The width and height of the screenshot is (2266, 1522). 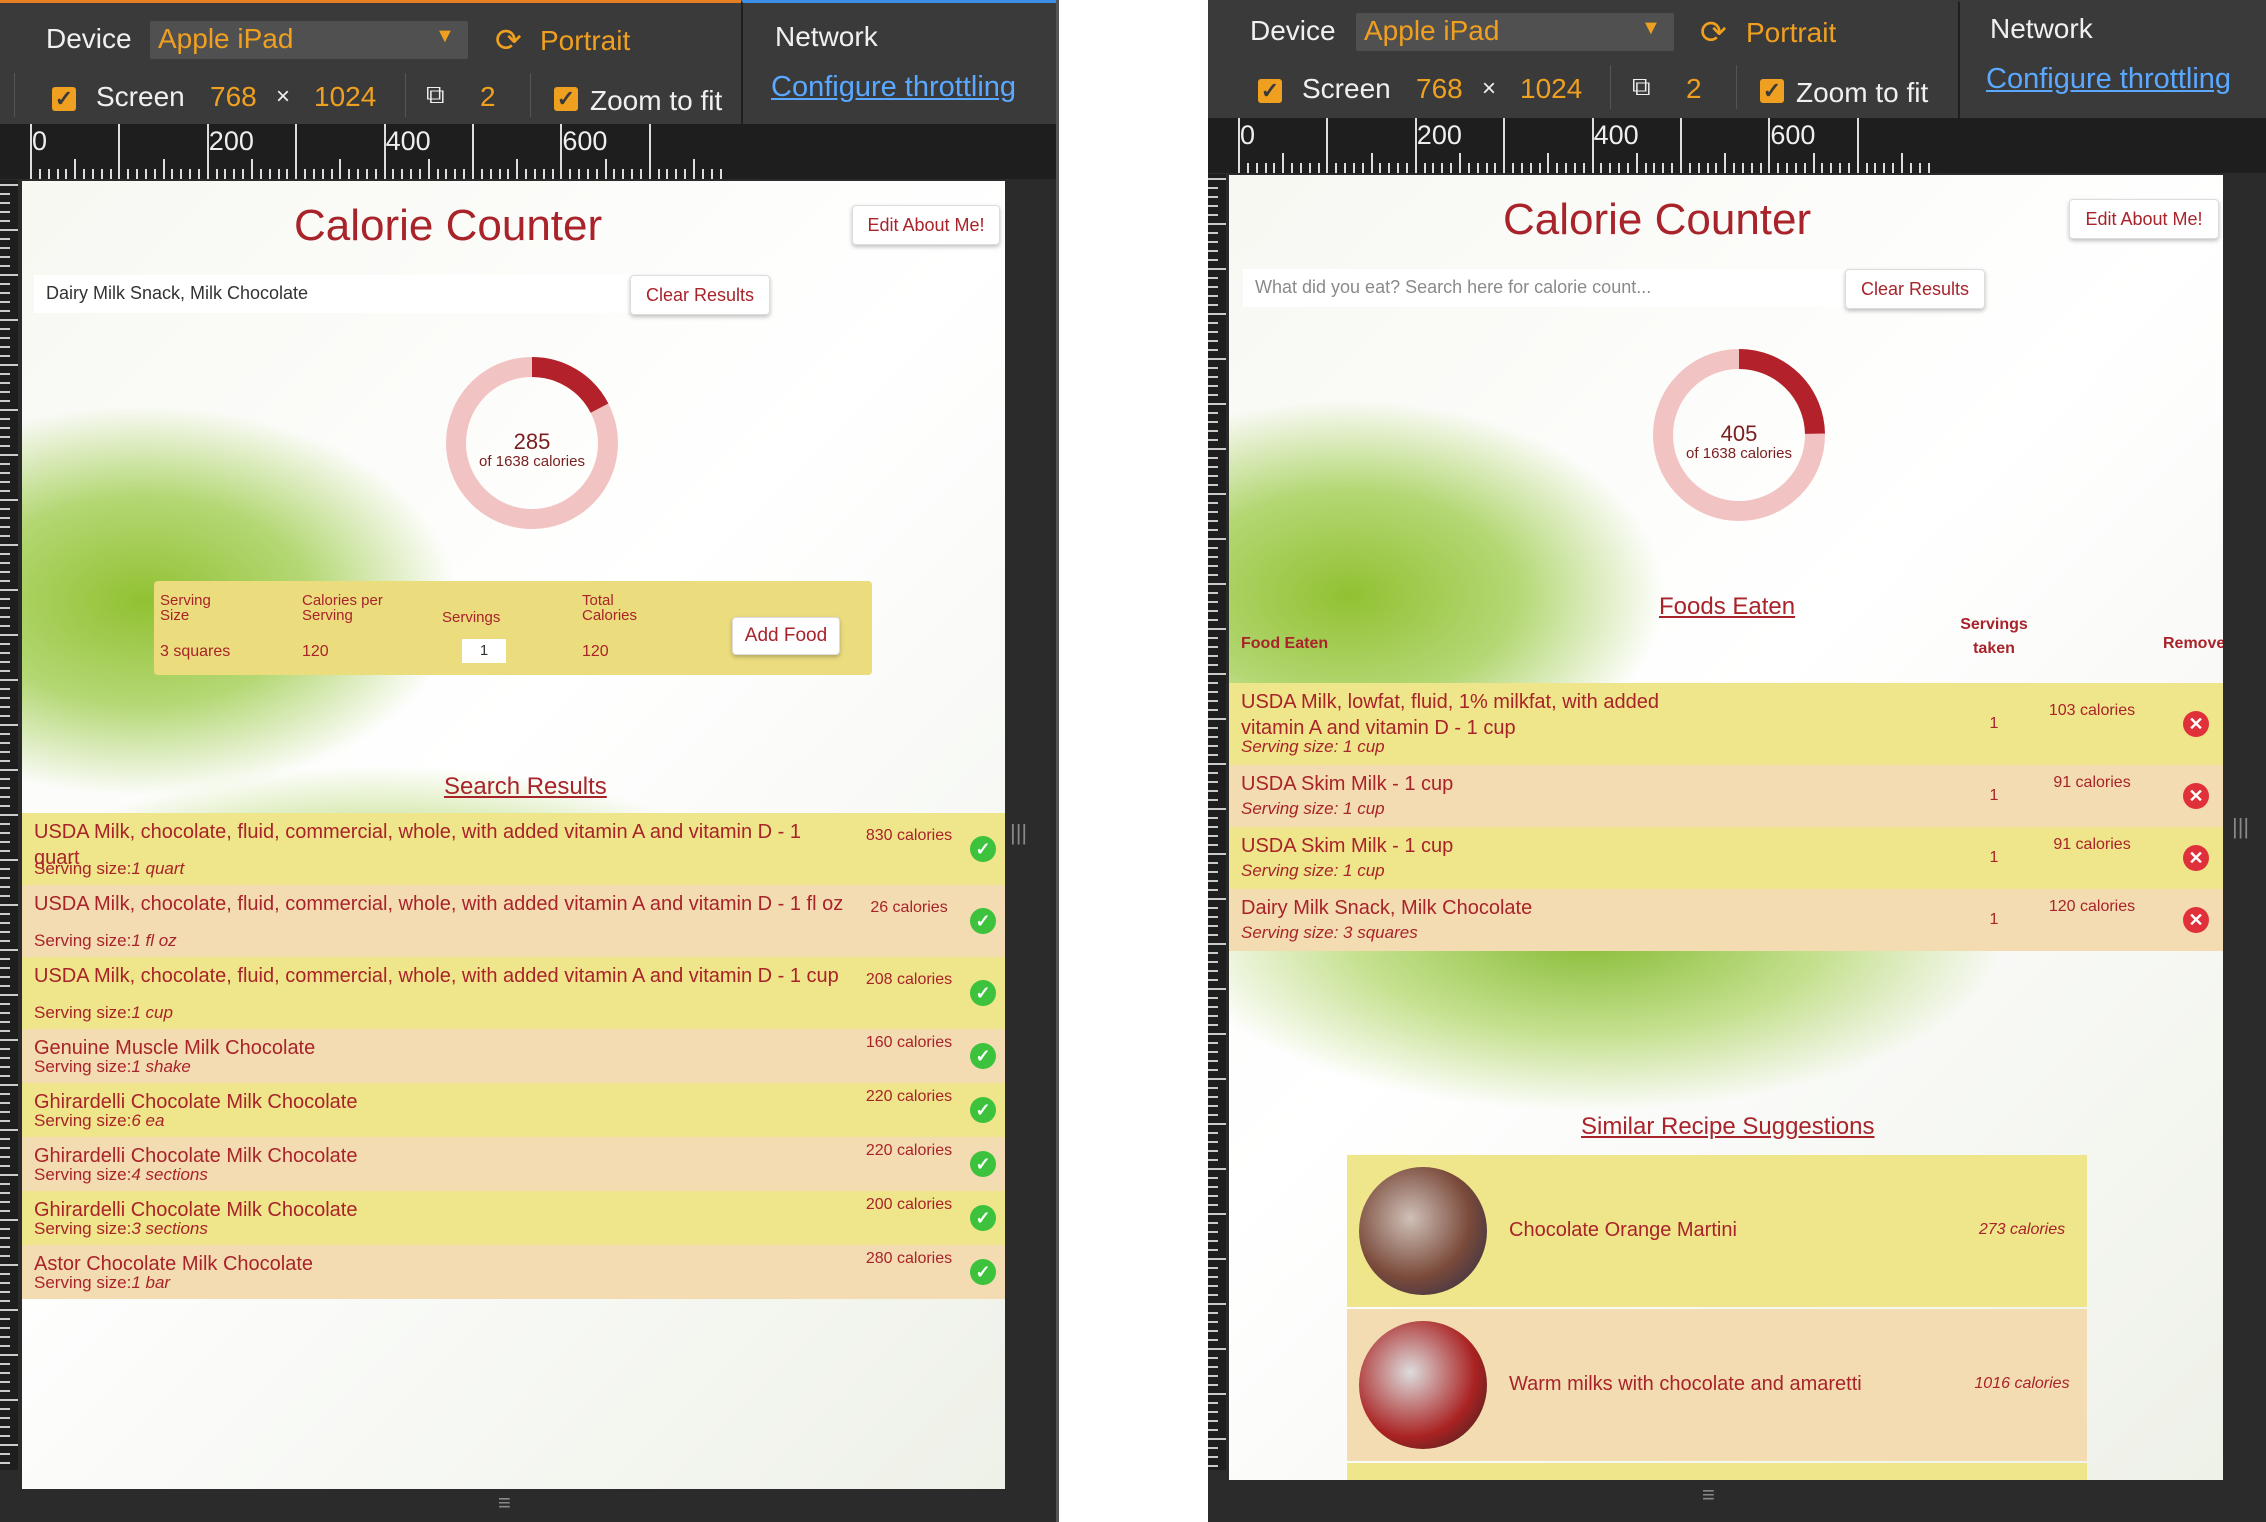 What do you see at coordinates (1717, 1231) in the screenshot?
I see `recipe-suggestion-row: Chocolate Orange Martini 273 calories` at bounding box center [1717, 1231].